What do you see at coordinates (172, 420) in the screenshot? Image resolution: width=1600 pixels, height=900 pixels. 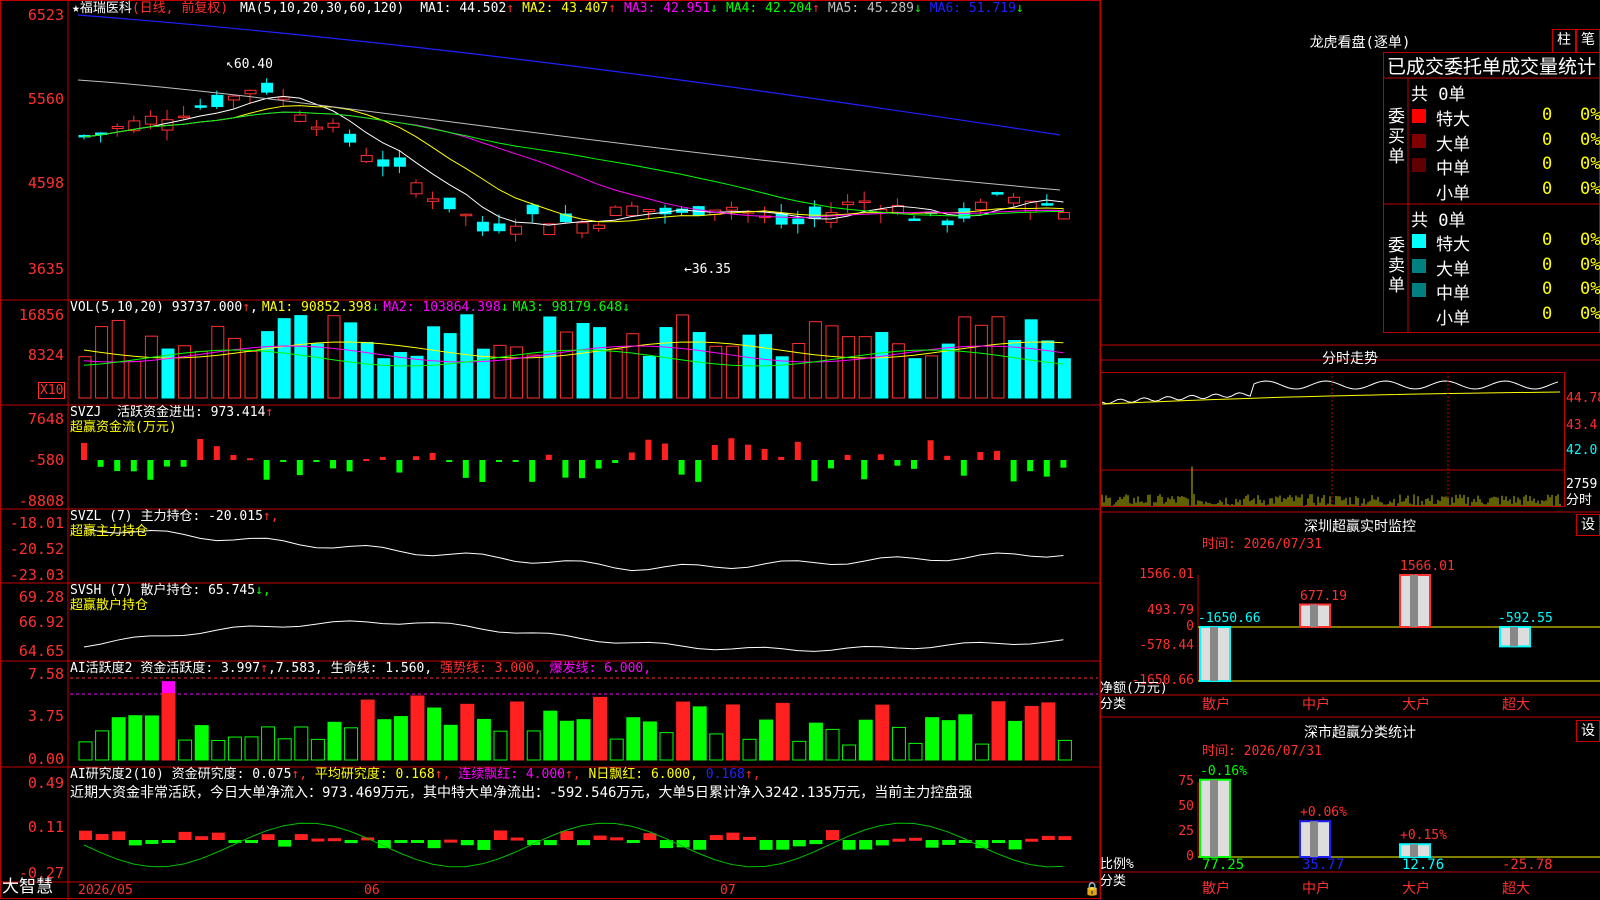 I see `svzj-legend: SVZJ 活跃资金进出: 973.414↑ 超赢资金流(万元)` at bounding box center [172, 420].